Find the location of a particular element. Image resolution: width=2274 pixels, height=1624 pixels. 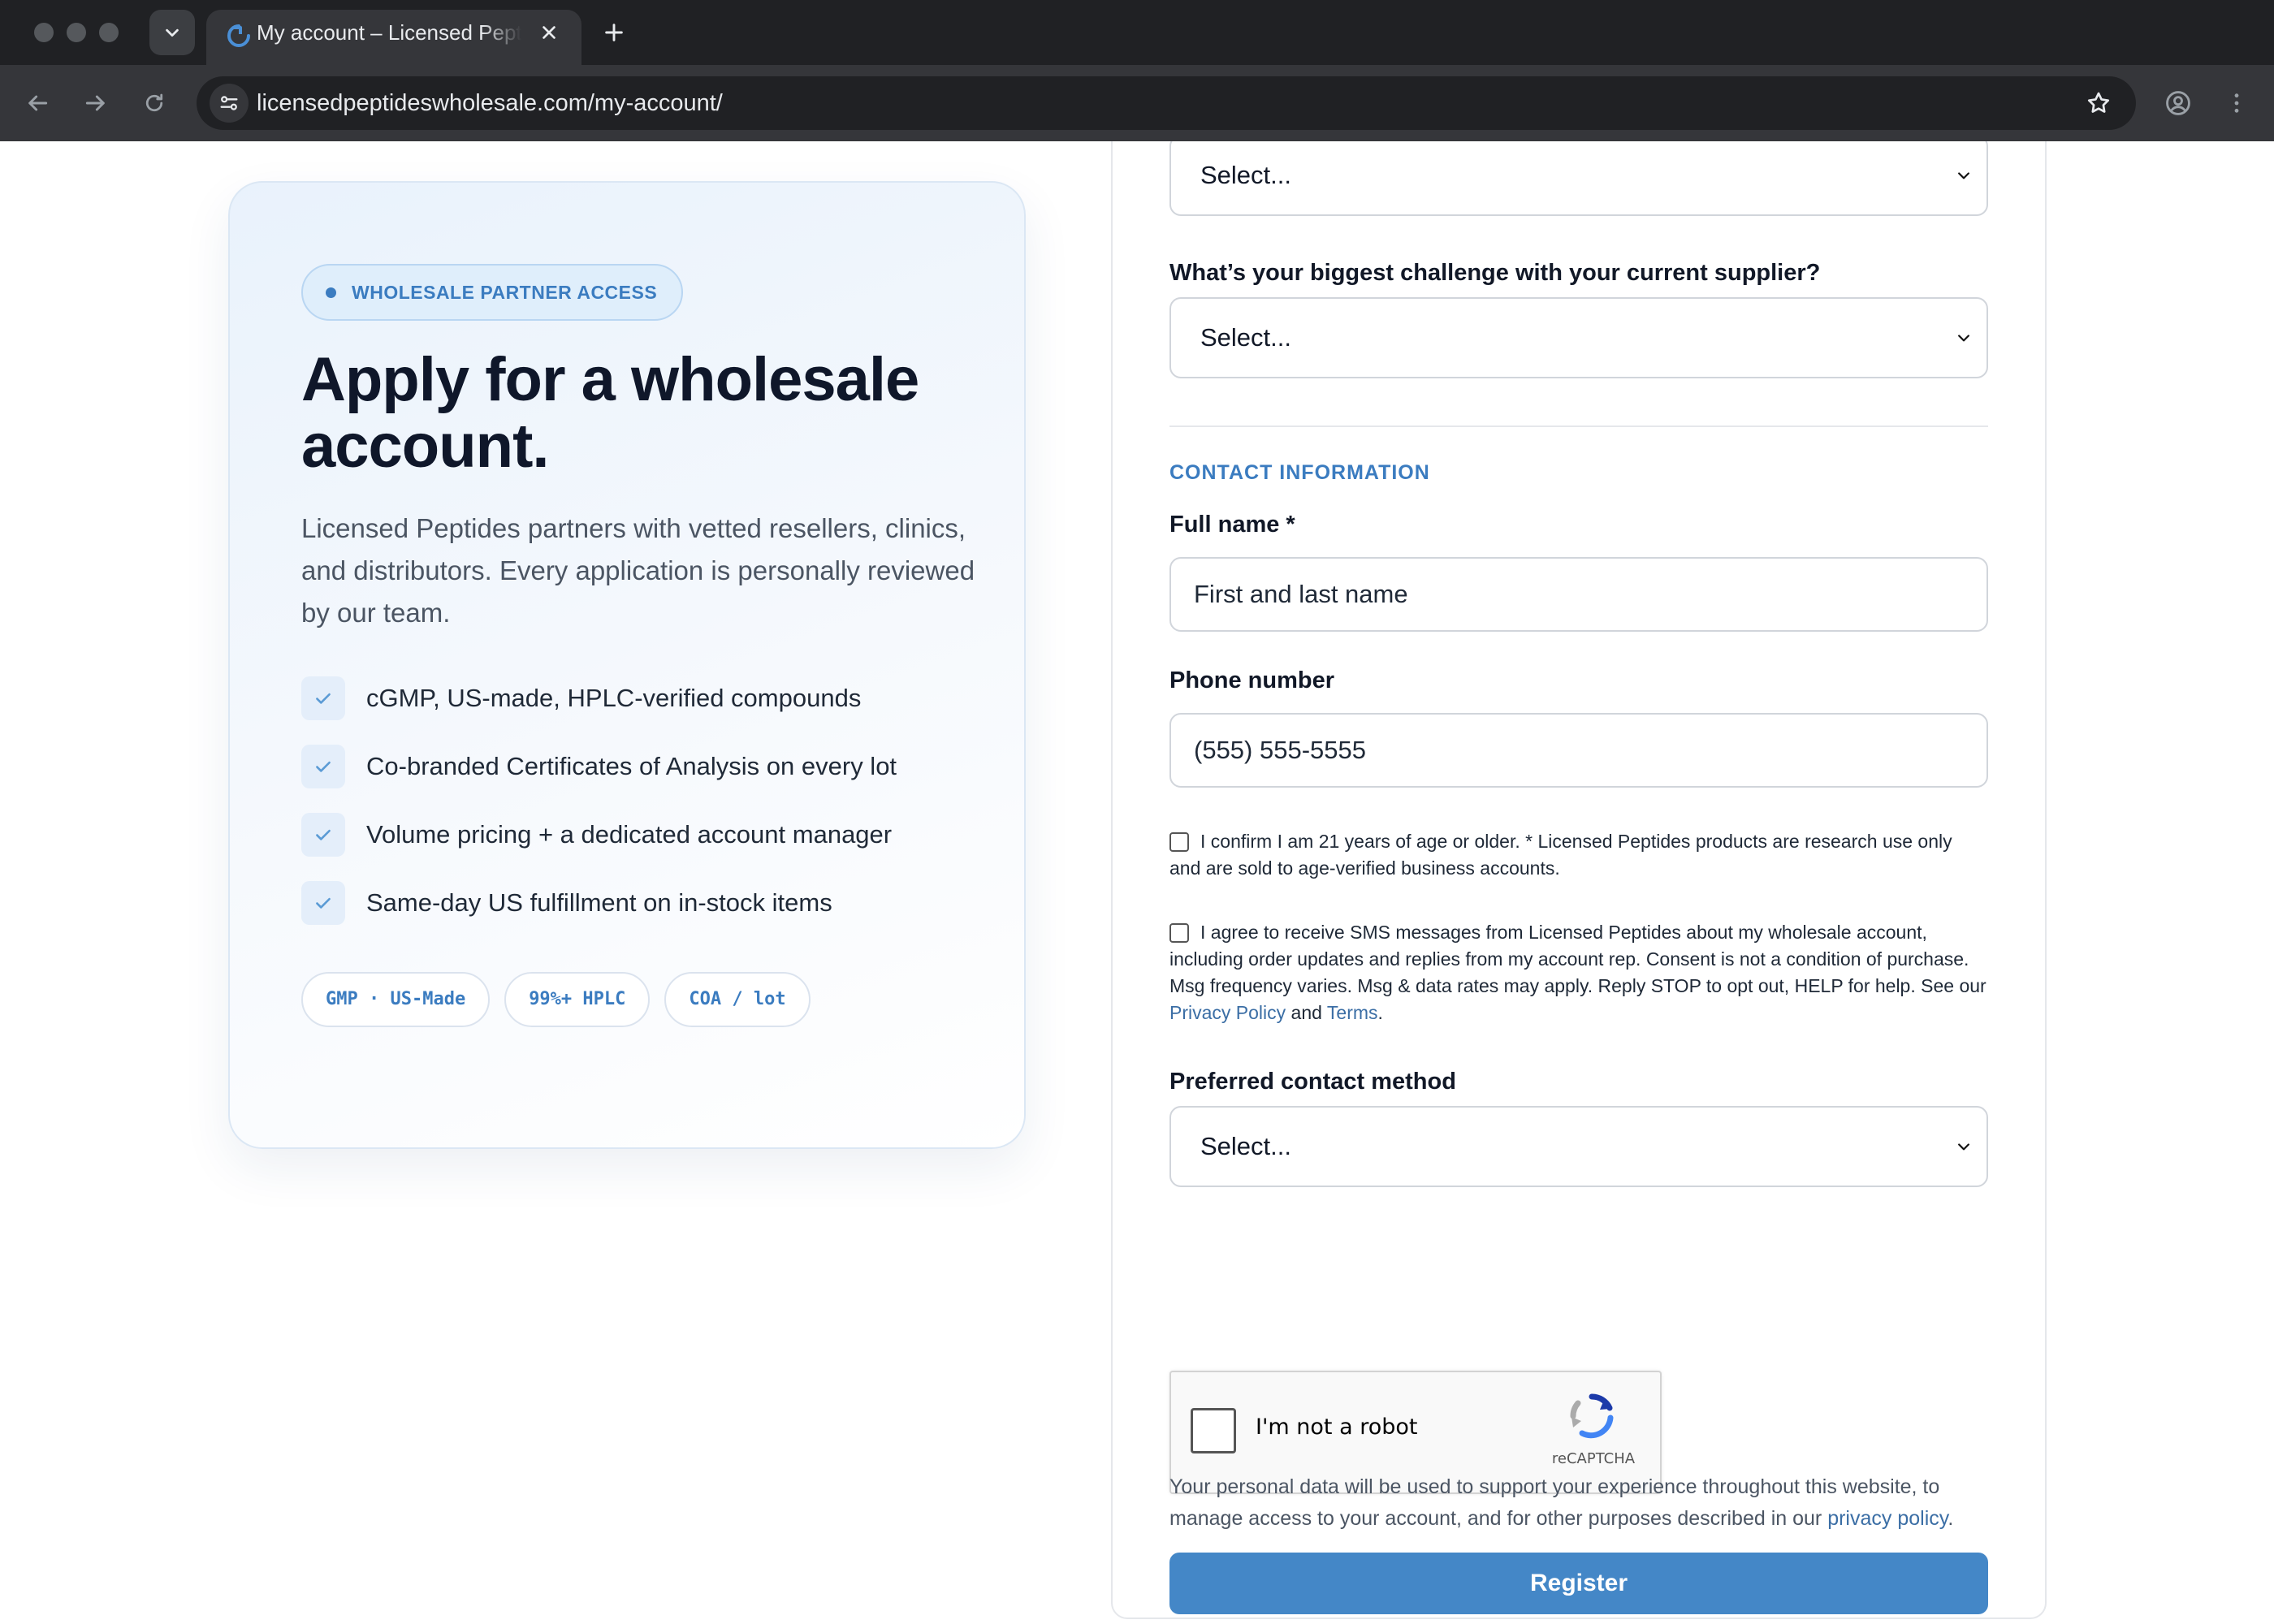

window-minimize-dot is located at coordinates (77, 32).